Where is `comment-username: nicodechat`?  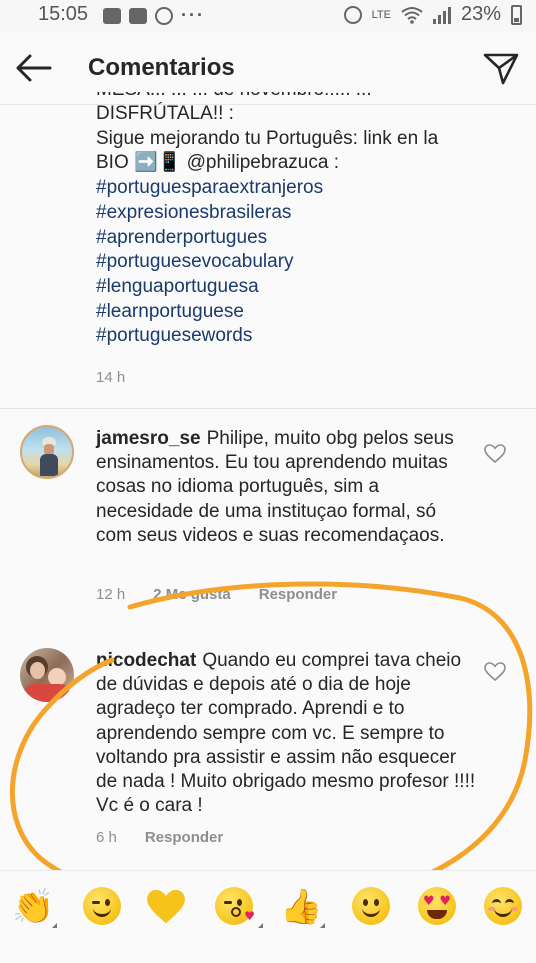
comment-username: nicodechat is located at coordinates (146, 660).